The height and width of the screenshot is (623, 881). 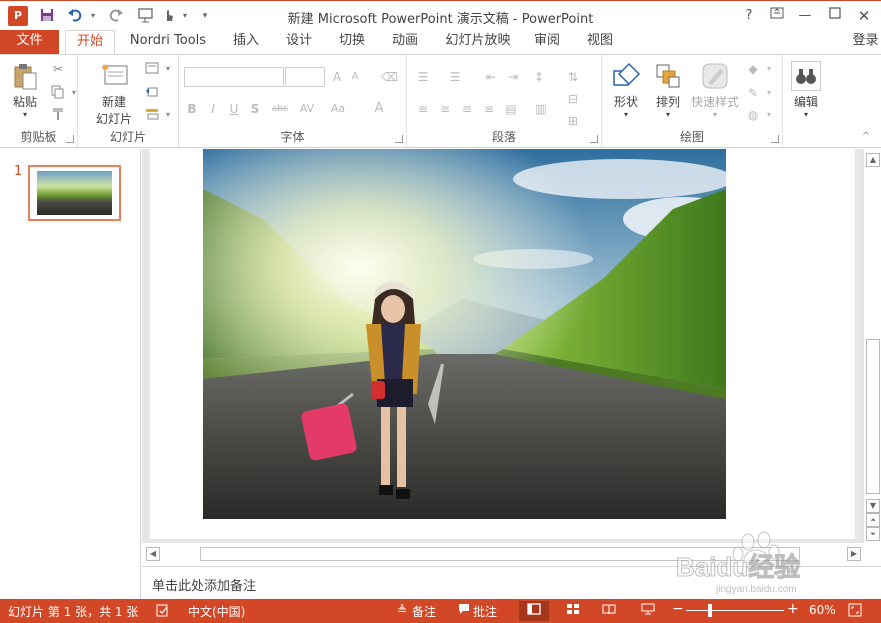 I want to click on tab-file: 文件, so click(x=29, y=42).